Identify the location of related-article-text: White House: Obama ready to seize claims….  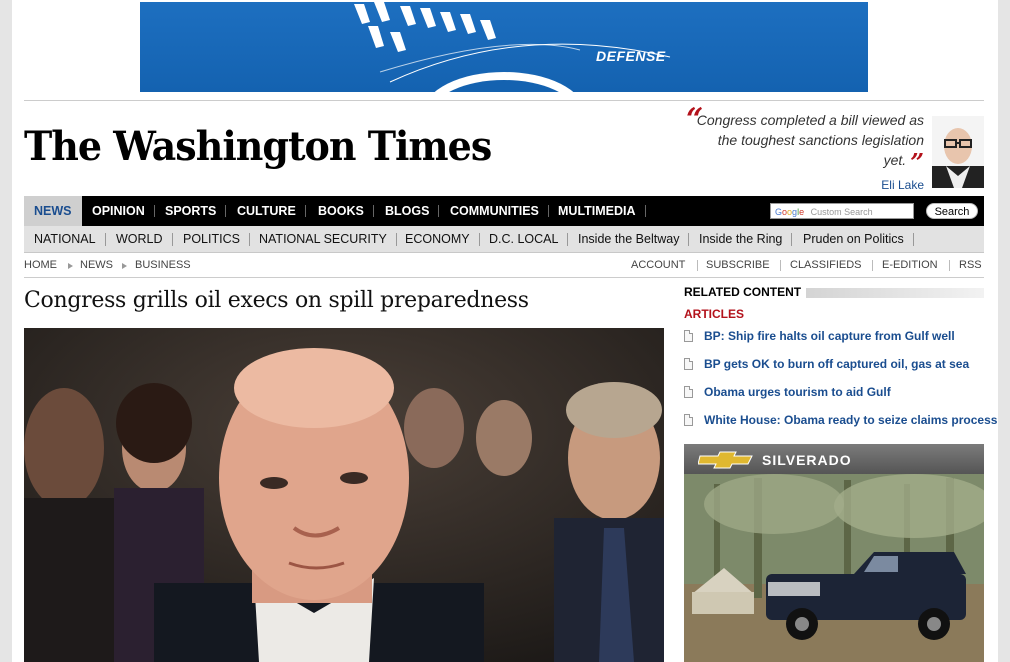
(850, 420).